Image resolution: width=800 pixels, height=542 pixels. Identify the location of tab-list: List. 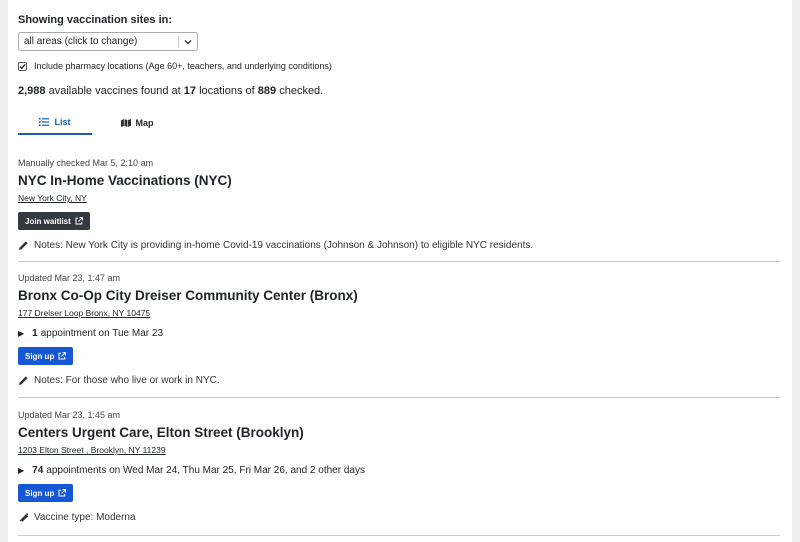
(55, 122).